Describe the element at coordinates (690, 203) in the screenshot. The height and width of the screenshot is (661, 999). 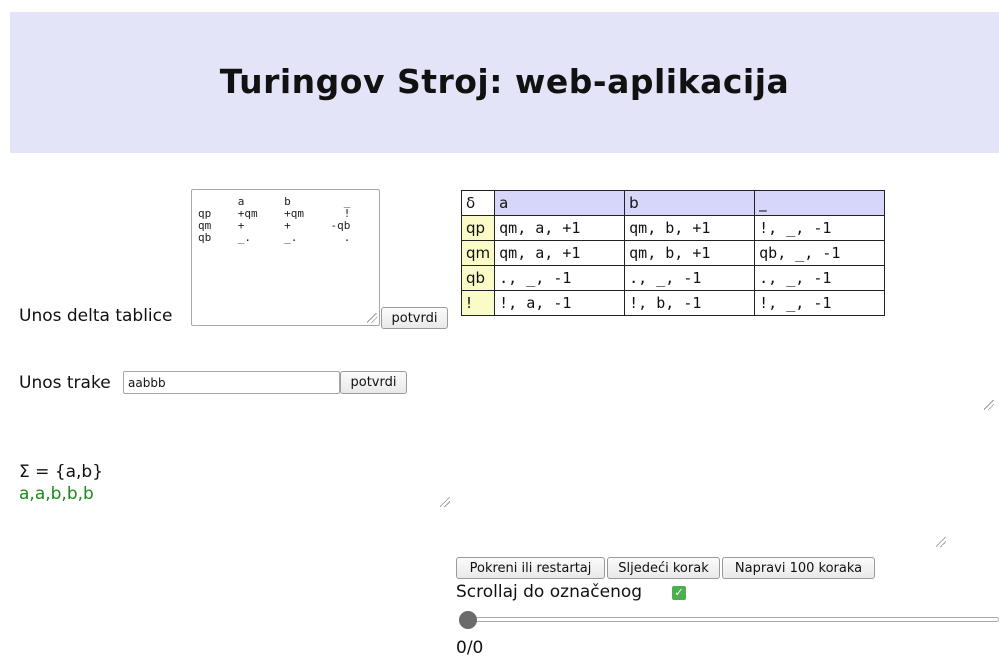
I see `column-header-b: b` at that location.